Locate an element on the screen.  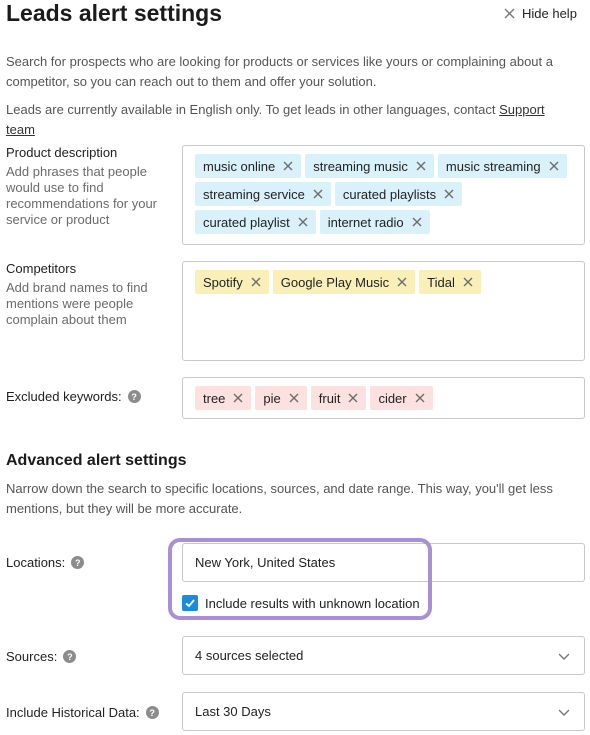
competitors-tags: Spotify Google Play Music Tidal is located at coordinates (383, 280).